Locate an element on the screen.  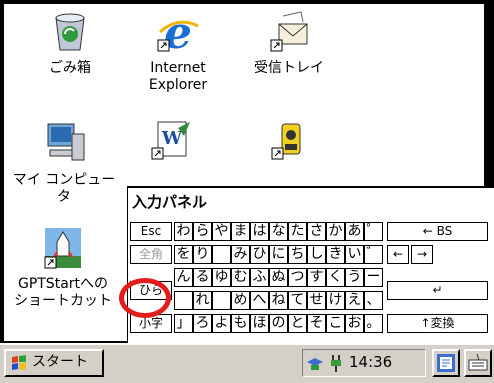
cursor-left-key: ← is located at coordinates (398, 254).